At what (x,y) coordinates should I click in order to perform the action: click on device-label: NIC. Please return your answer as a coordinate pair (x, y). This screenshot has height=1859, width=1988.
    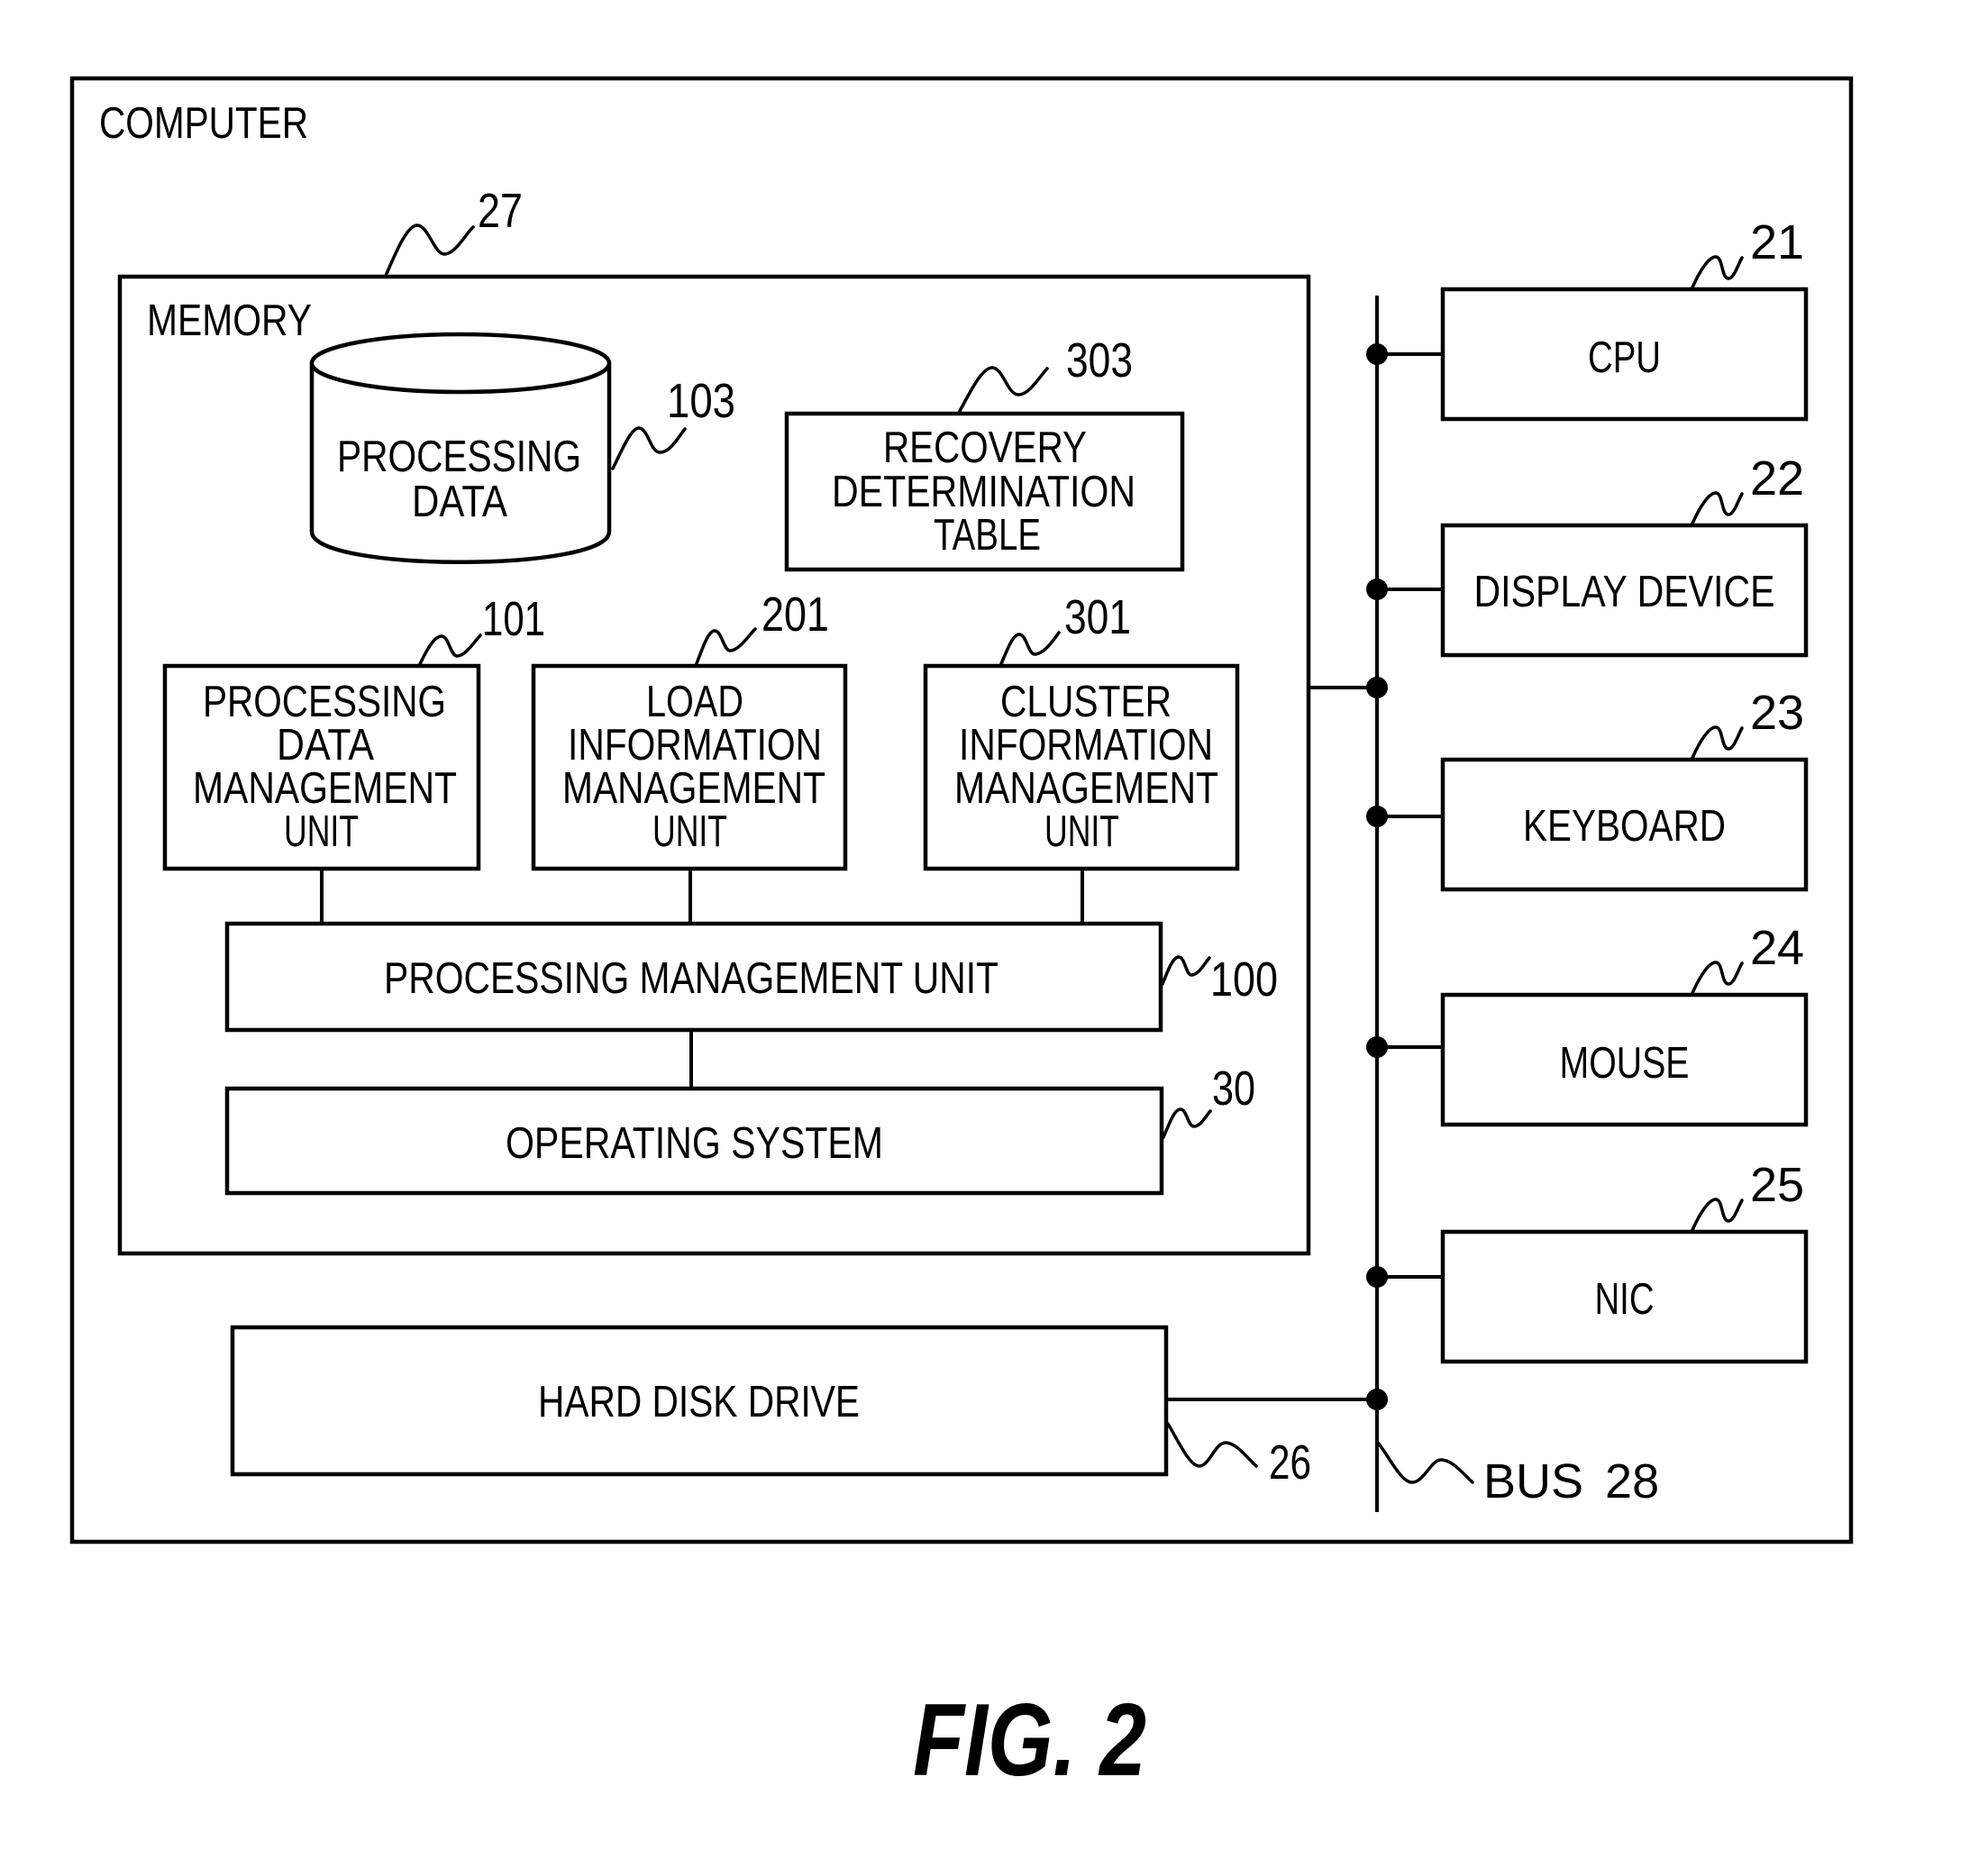
    Looking at the image, I should click on (1625, 1299).